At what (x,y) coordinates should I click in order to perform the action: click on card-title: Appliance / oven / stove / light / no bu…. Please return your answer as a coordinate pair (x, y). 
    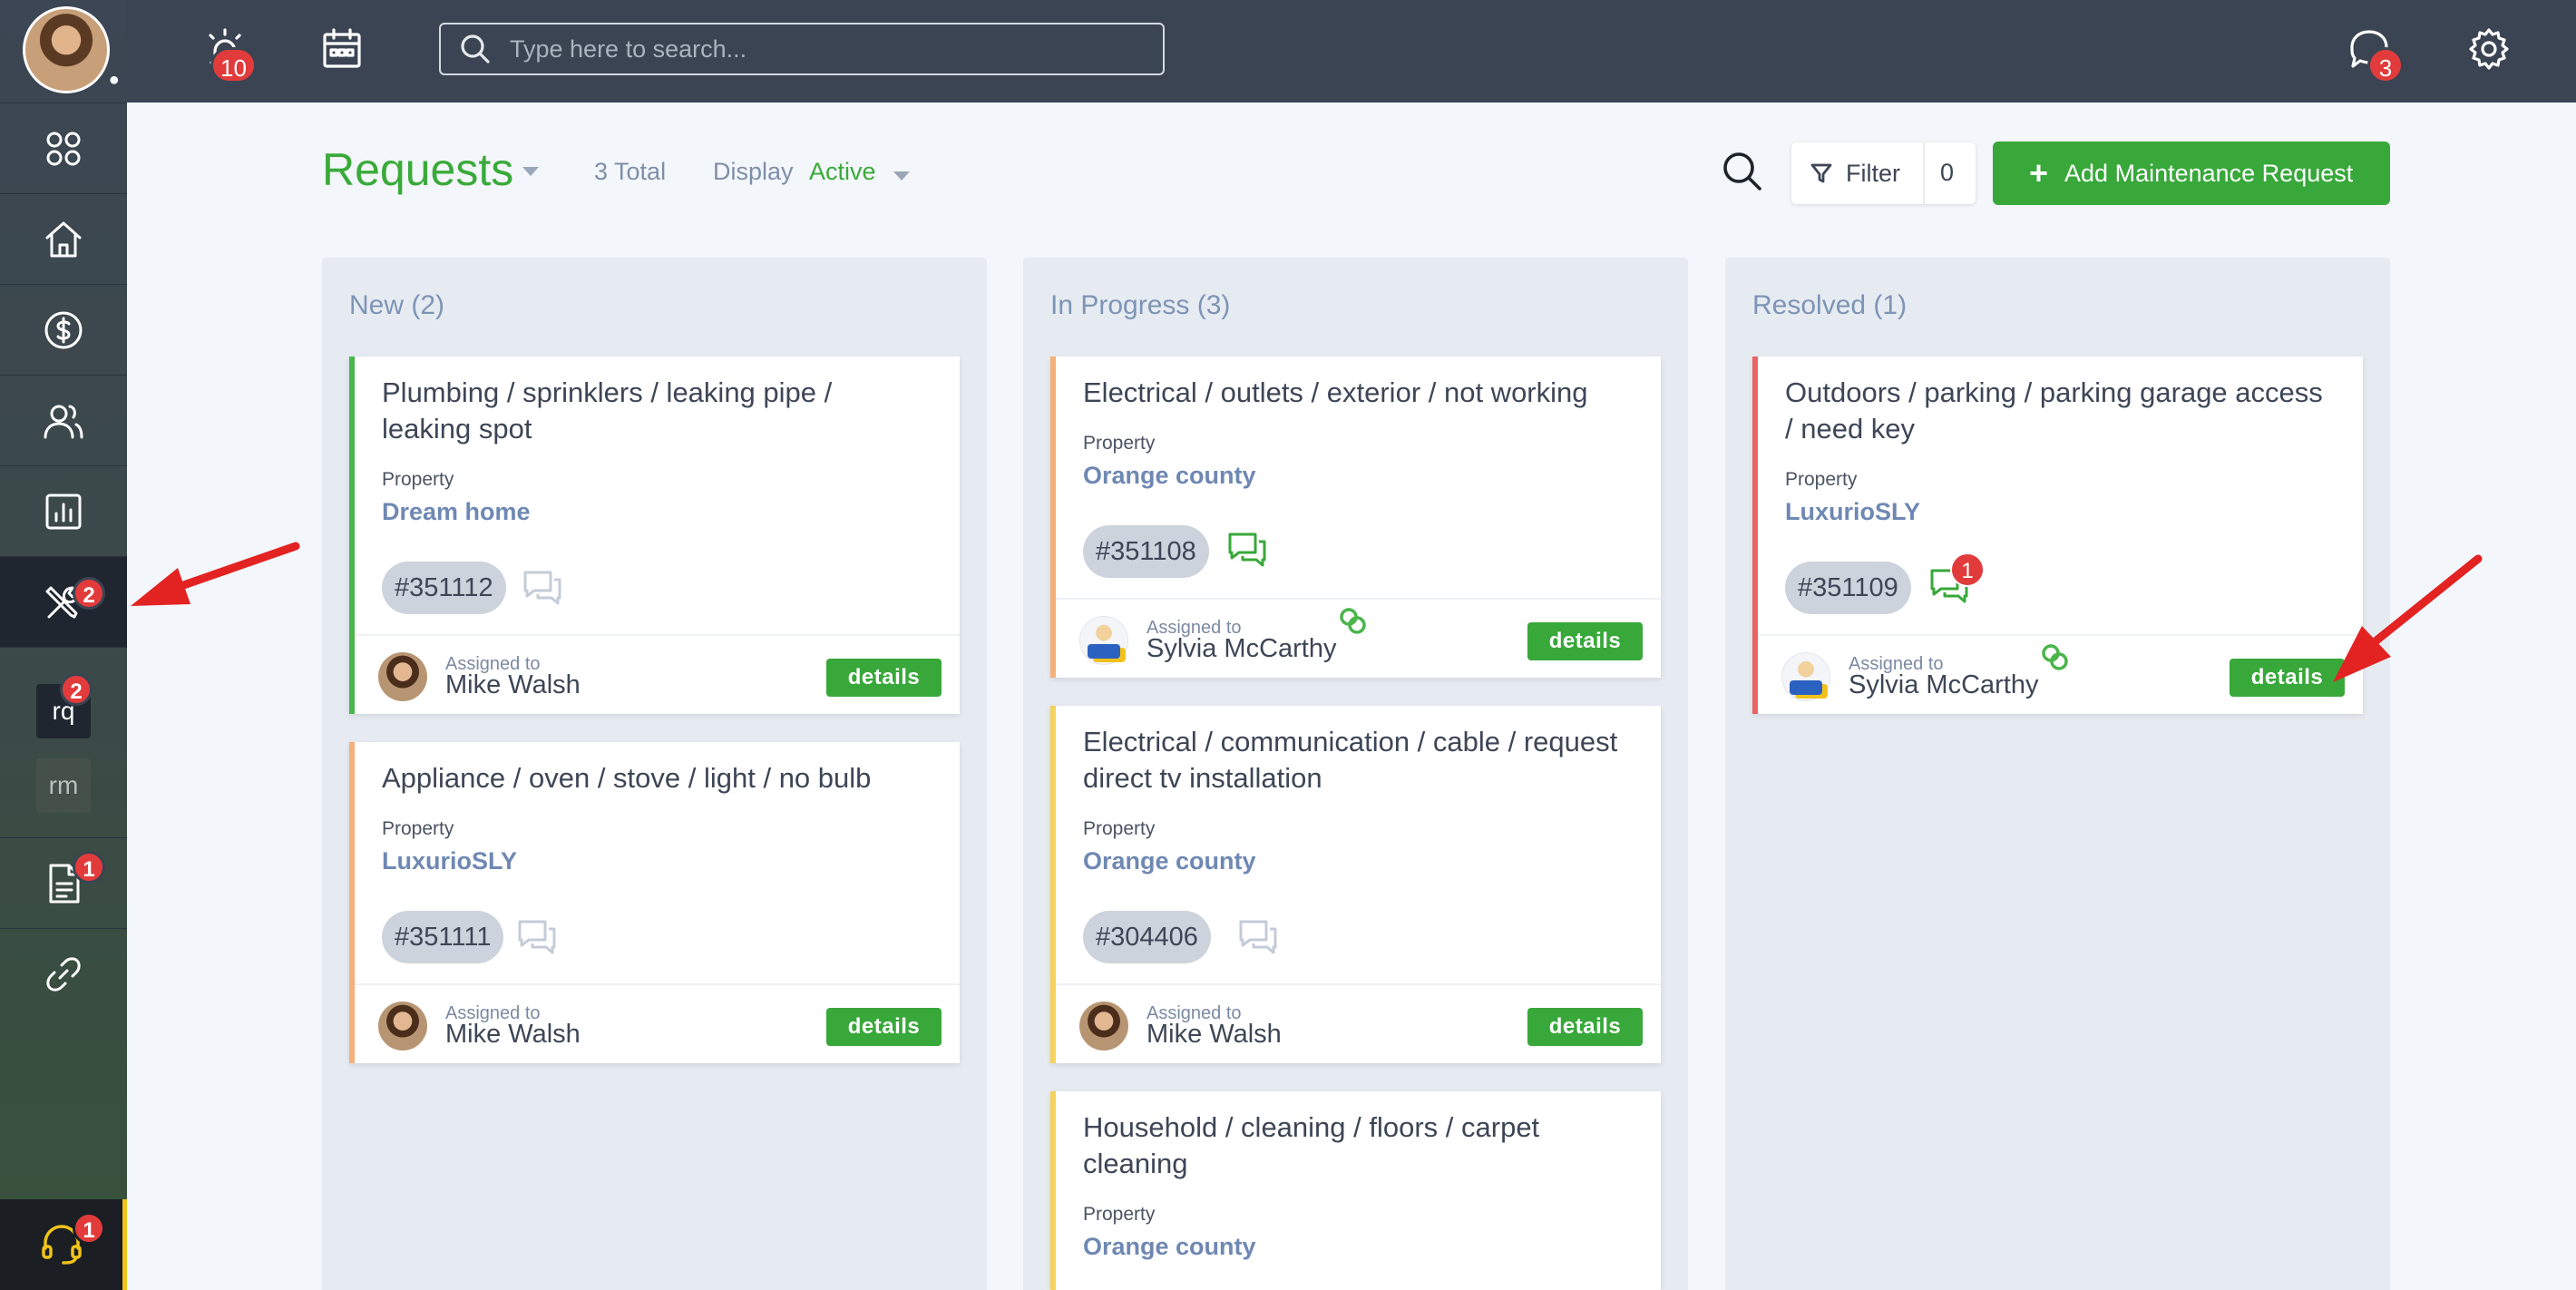
    Looking at the image, I should click on (627, 778).